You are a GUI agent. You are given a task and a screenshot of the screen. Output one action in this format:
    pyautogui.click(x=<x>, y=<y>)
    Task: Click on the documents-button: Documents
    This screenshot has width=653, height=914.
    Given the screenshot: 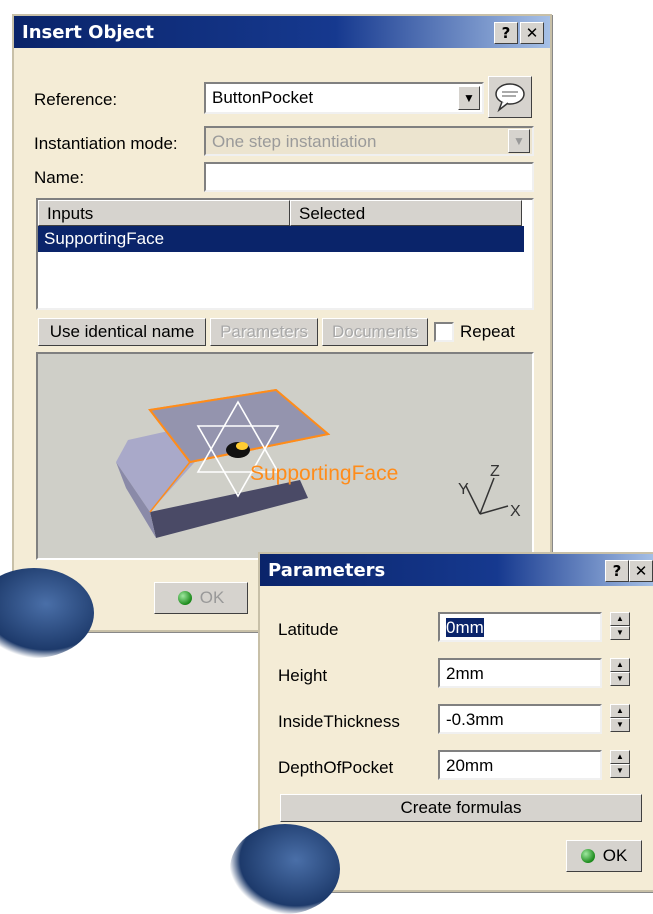 What is the action you would take?
    pyautogui.click(x=375, y=332)
    